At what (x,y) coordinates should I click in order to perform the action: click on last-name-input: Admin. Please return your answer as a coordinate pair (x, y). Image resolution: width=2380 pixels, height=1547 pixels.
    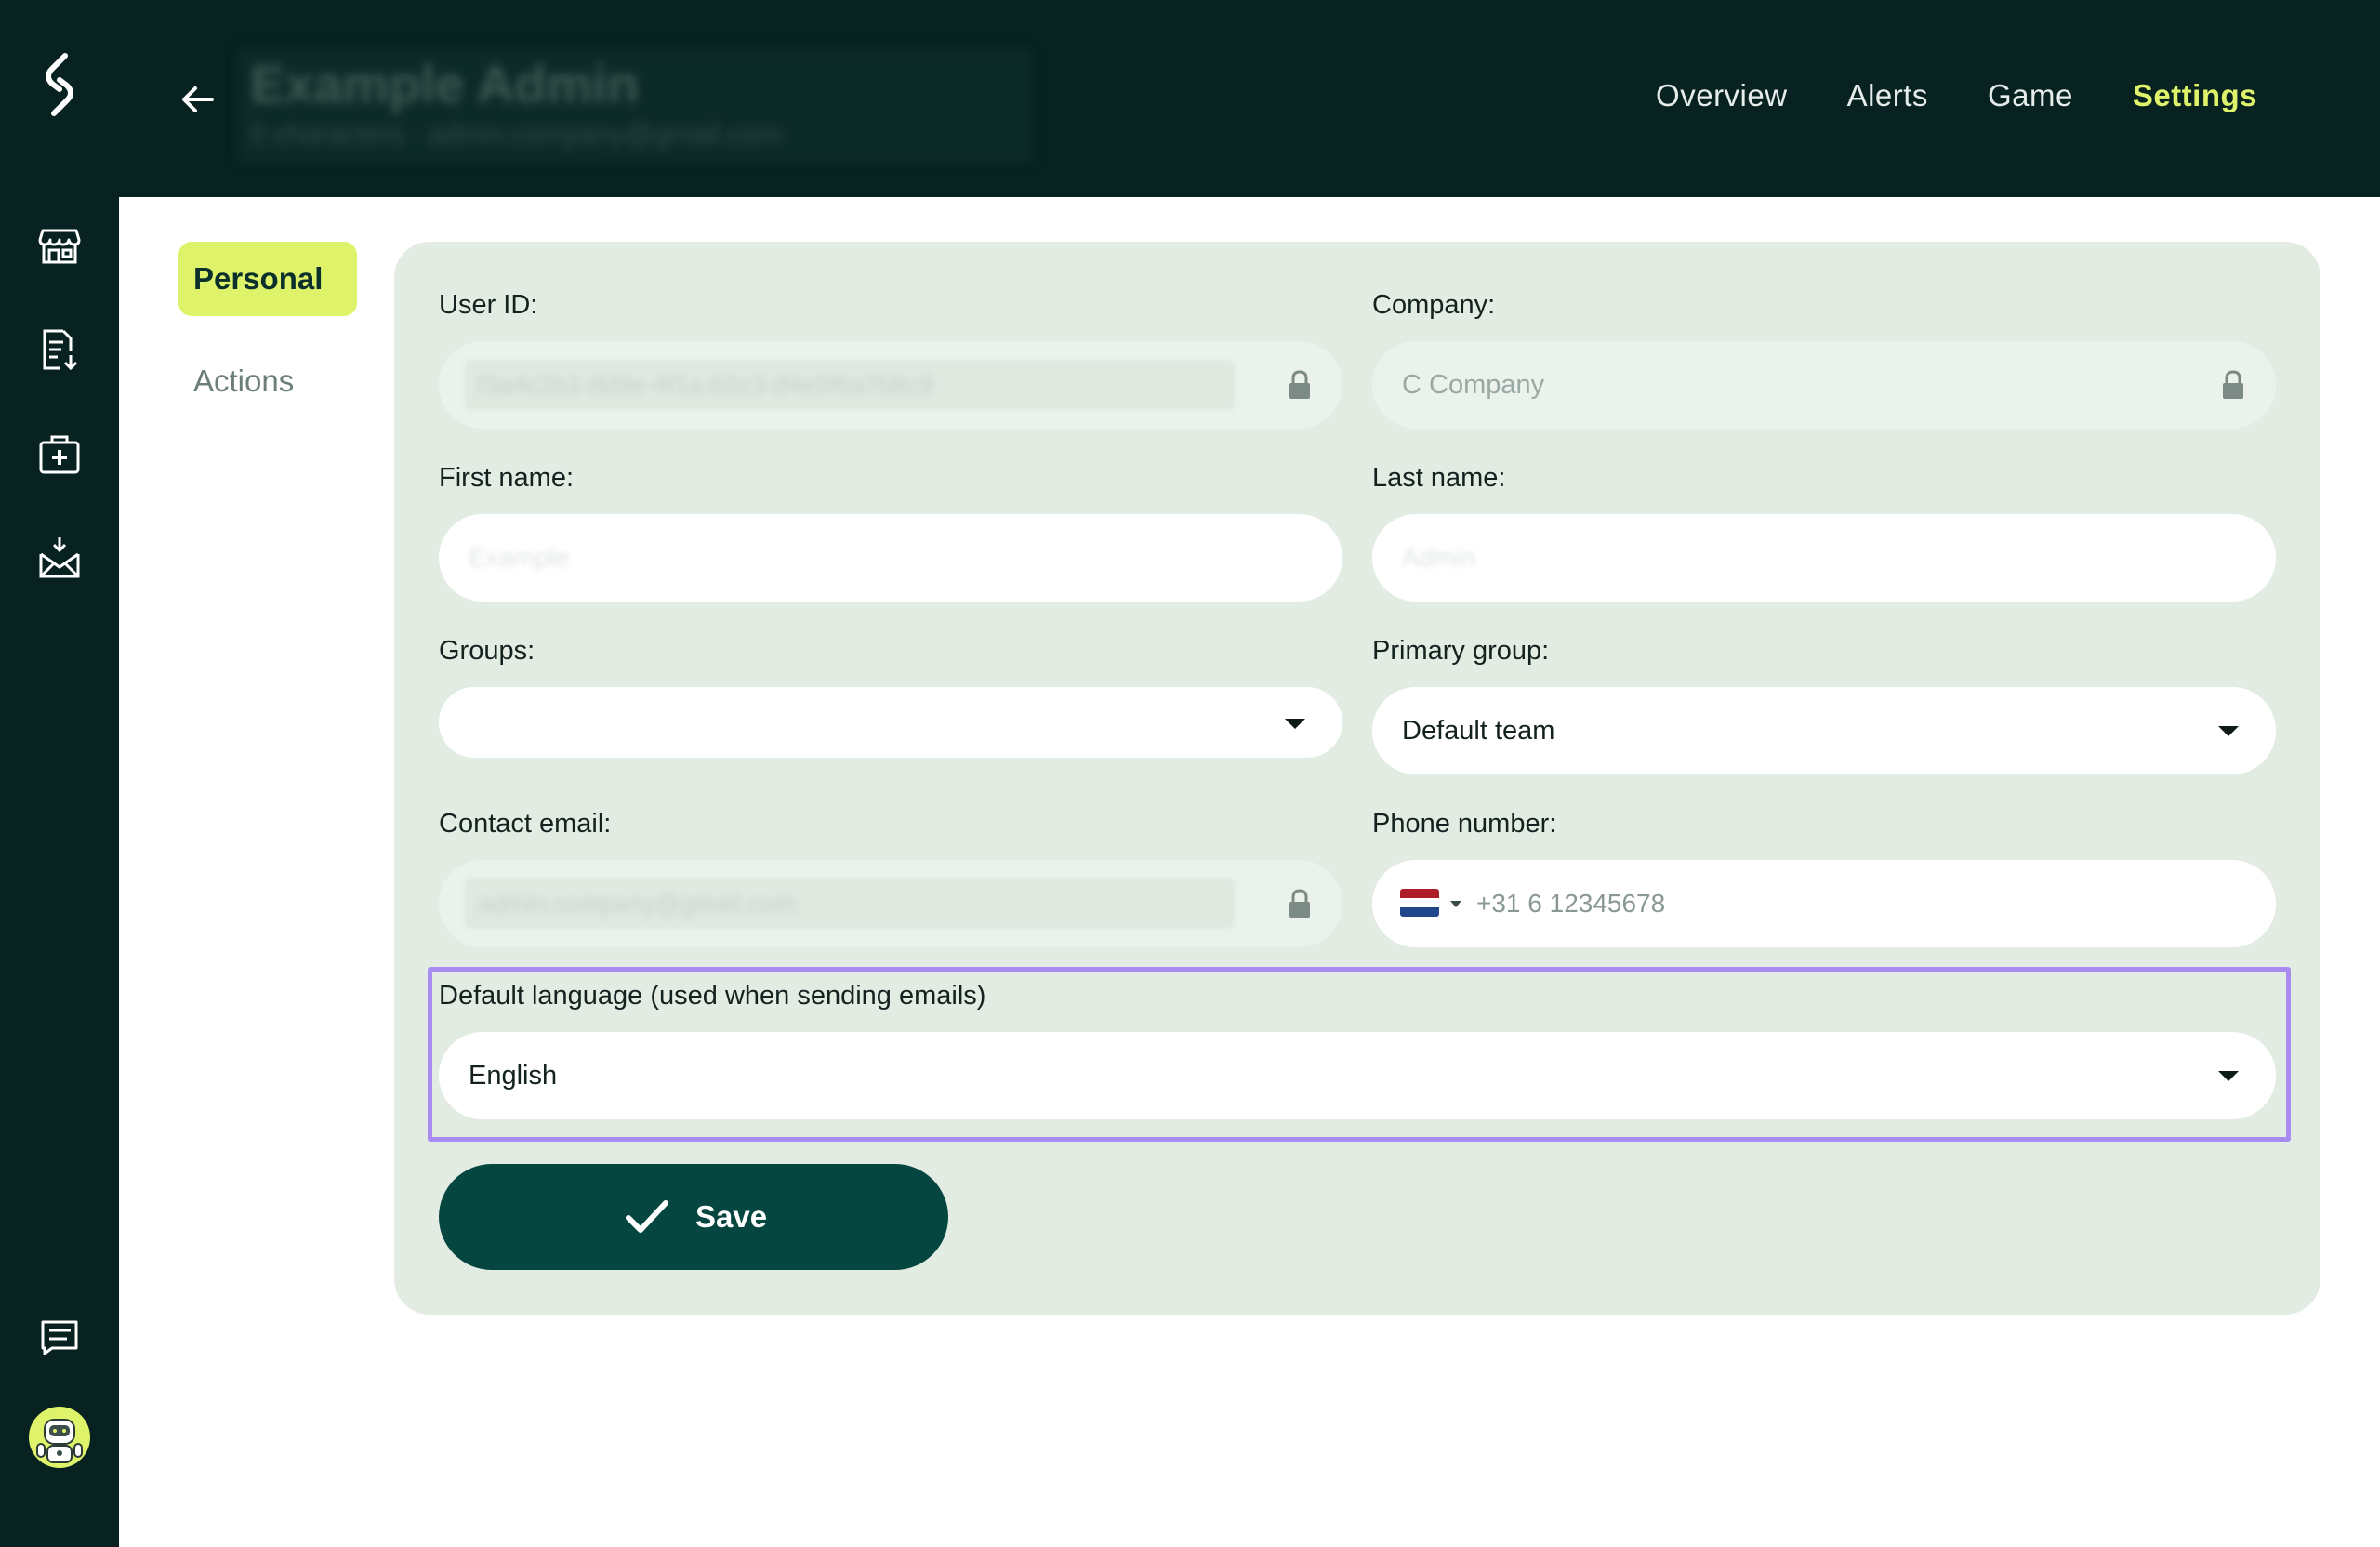
    Looking at the image, I should click on (1824, 558).